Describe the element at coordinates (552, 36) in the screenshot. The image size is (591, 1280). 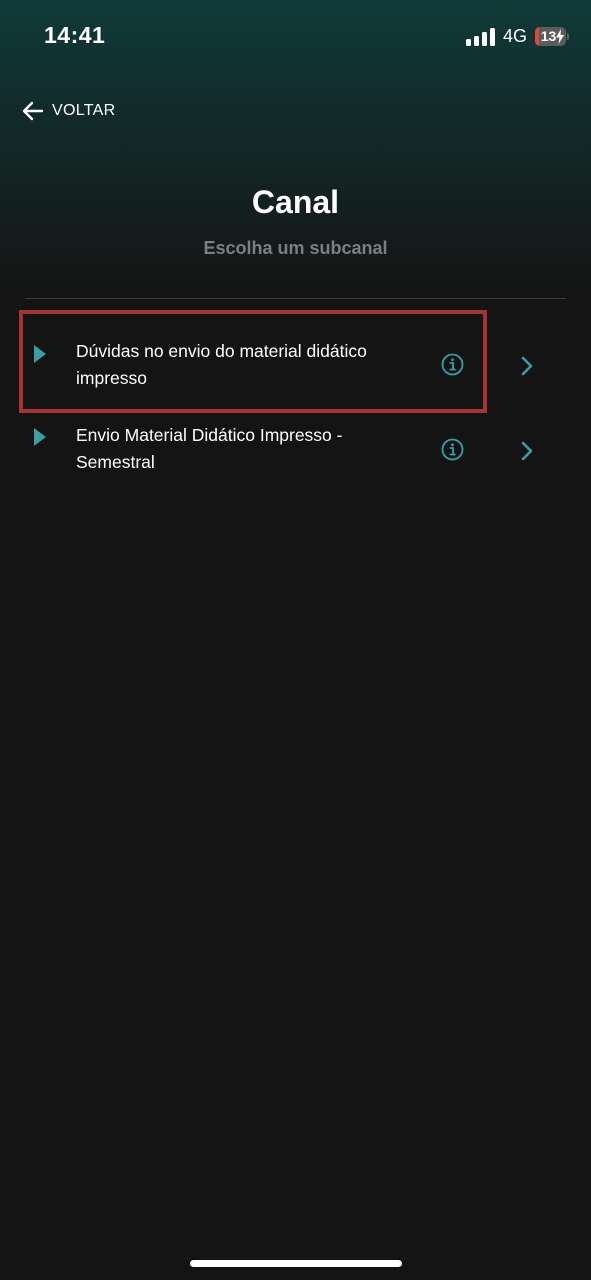
I see `battery-icon: 13` at that location.